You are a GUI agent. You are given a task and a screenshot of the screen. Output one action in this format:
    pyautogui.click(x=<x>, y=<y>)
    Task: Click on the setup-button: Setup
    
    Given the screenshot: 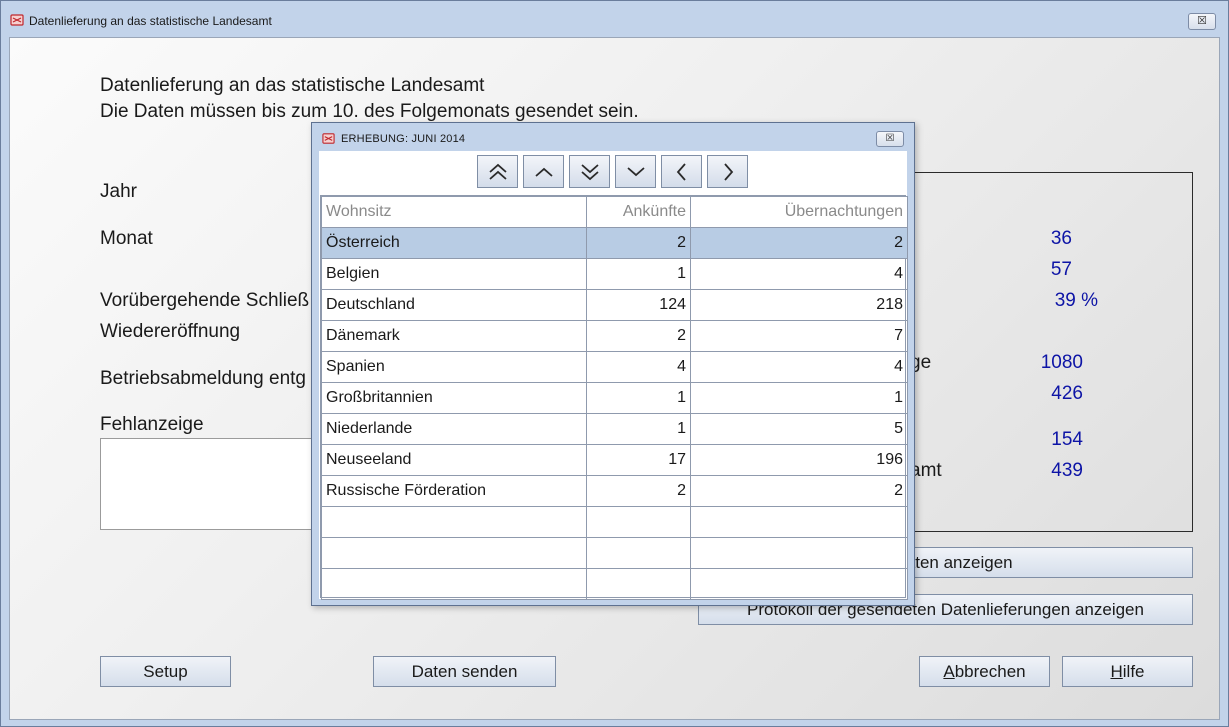 What is the action you would take?
    pyautogui.click(x=165, y=671)
    